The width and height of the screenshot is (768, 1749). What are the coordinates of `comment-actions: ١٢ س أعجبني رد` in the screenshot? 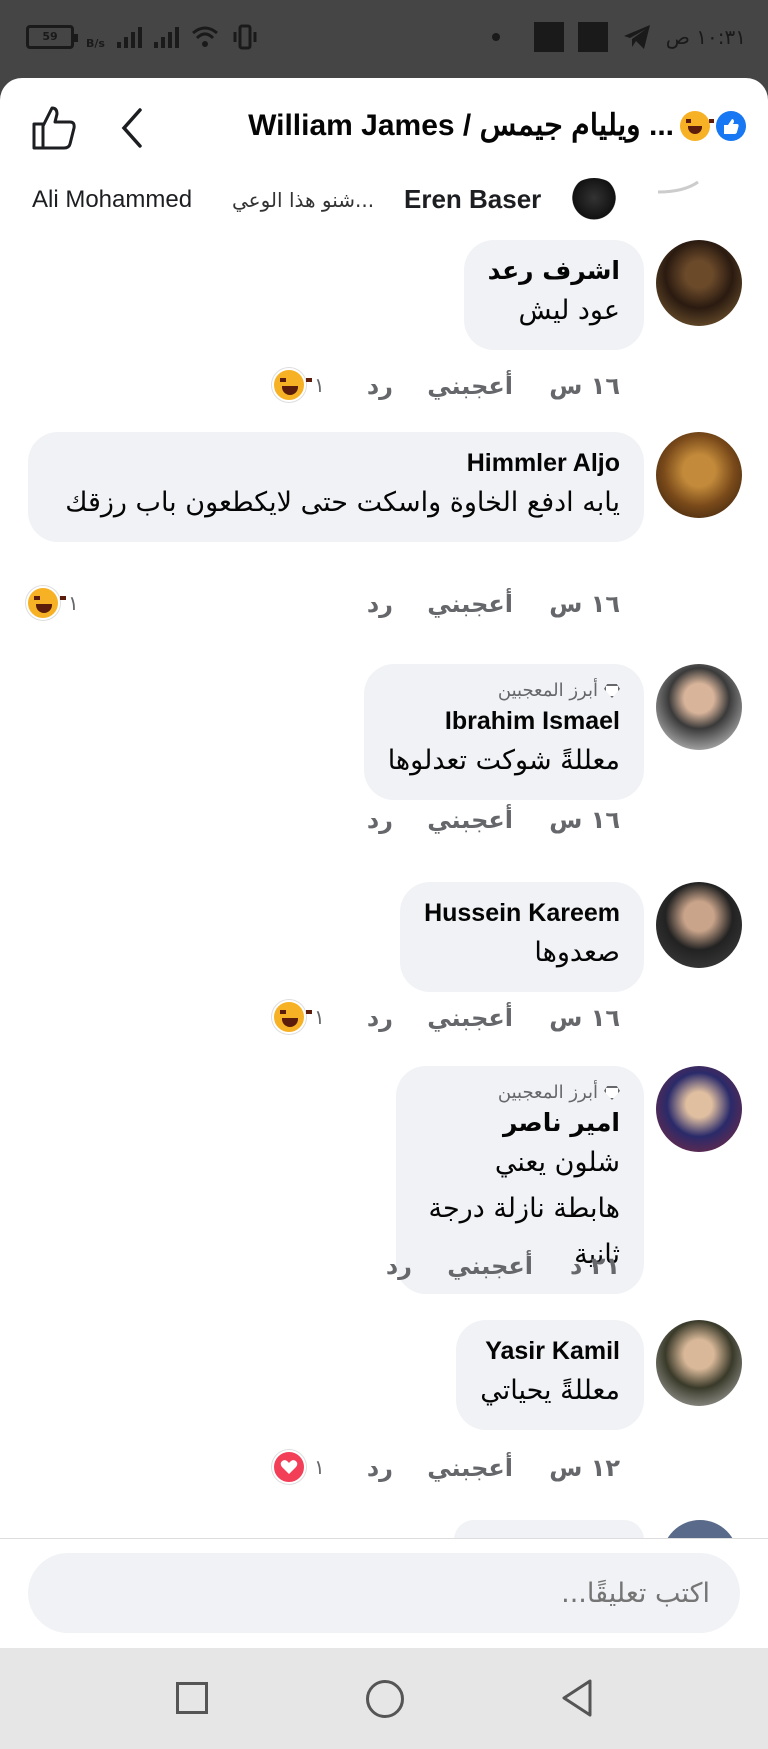 It's located at (384, 1471).